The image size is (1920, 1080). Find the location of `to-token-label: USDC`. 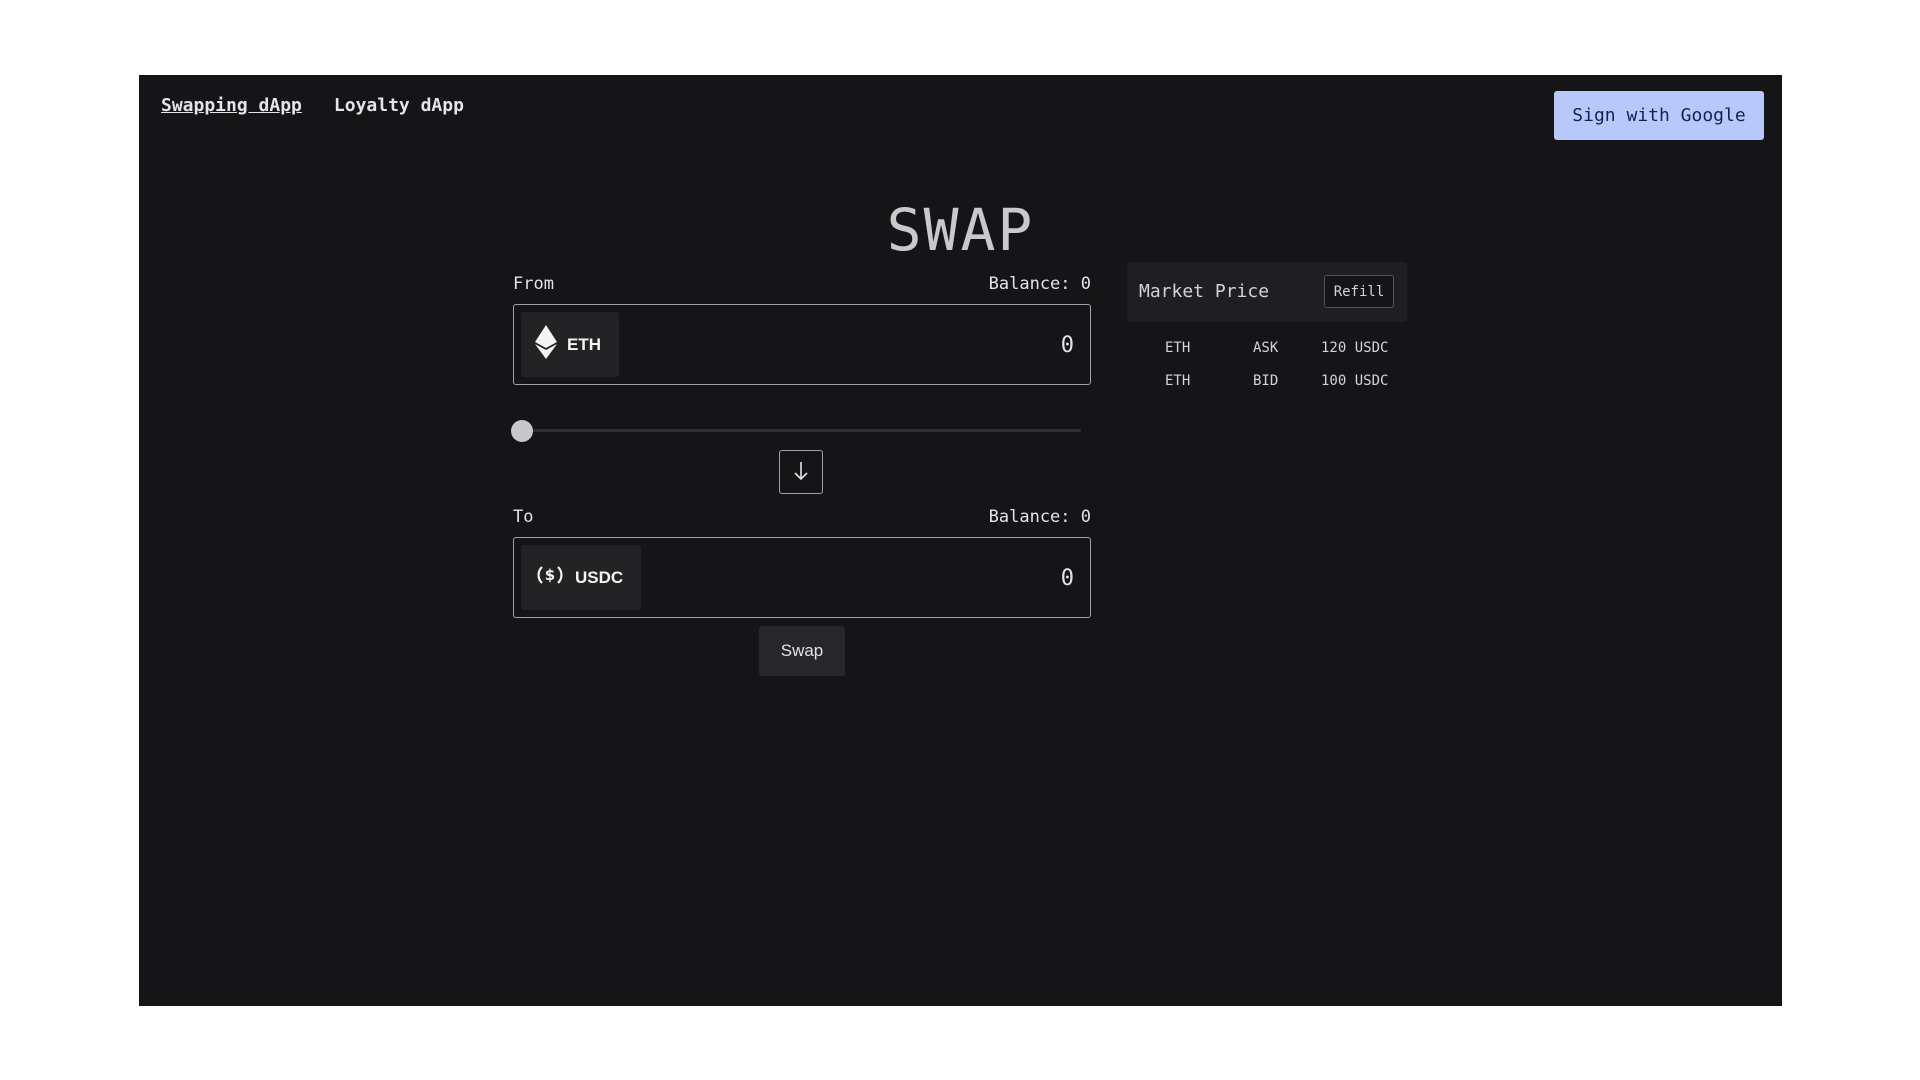

to-token-label: USDC is located at coordinates (599, 577).